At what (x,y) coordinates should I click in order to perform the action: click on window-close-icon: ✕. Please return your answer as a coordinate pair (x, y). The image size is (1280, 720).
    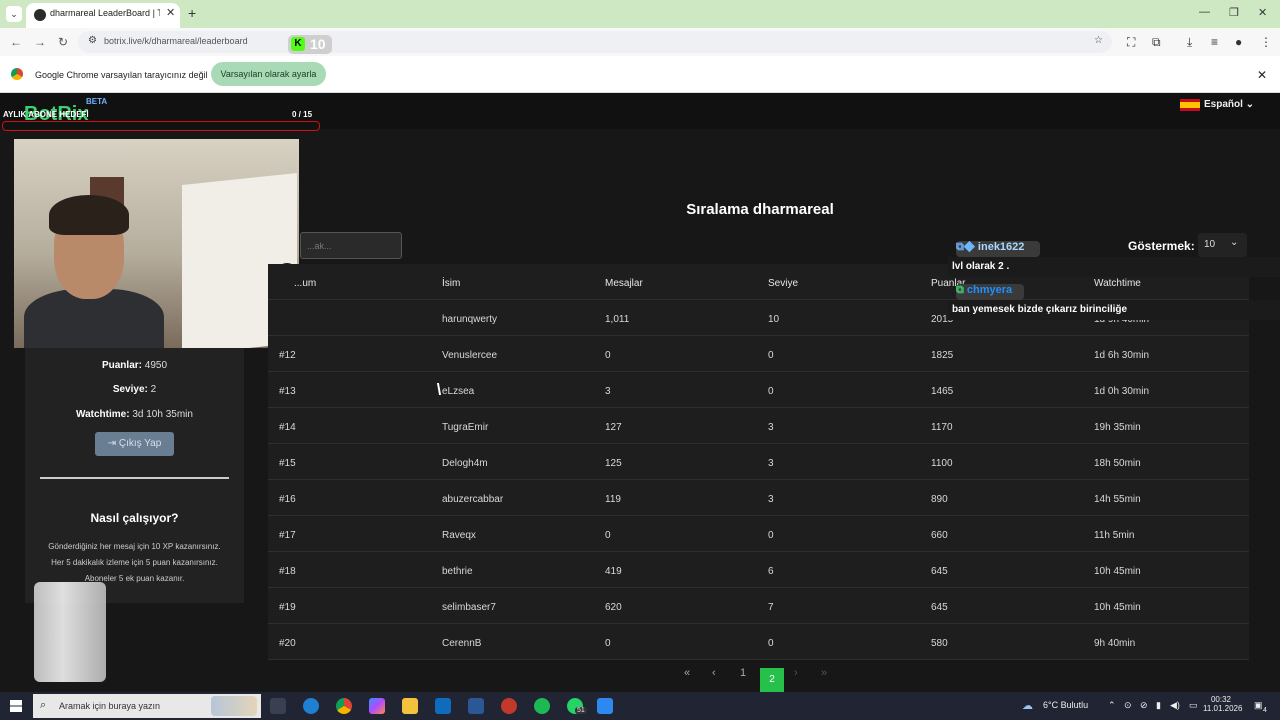
    Looking at the image, I should click on (1262, 12).